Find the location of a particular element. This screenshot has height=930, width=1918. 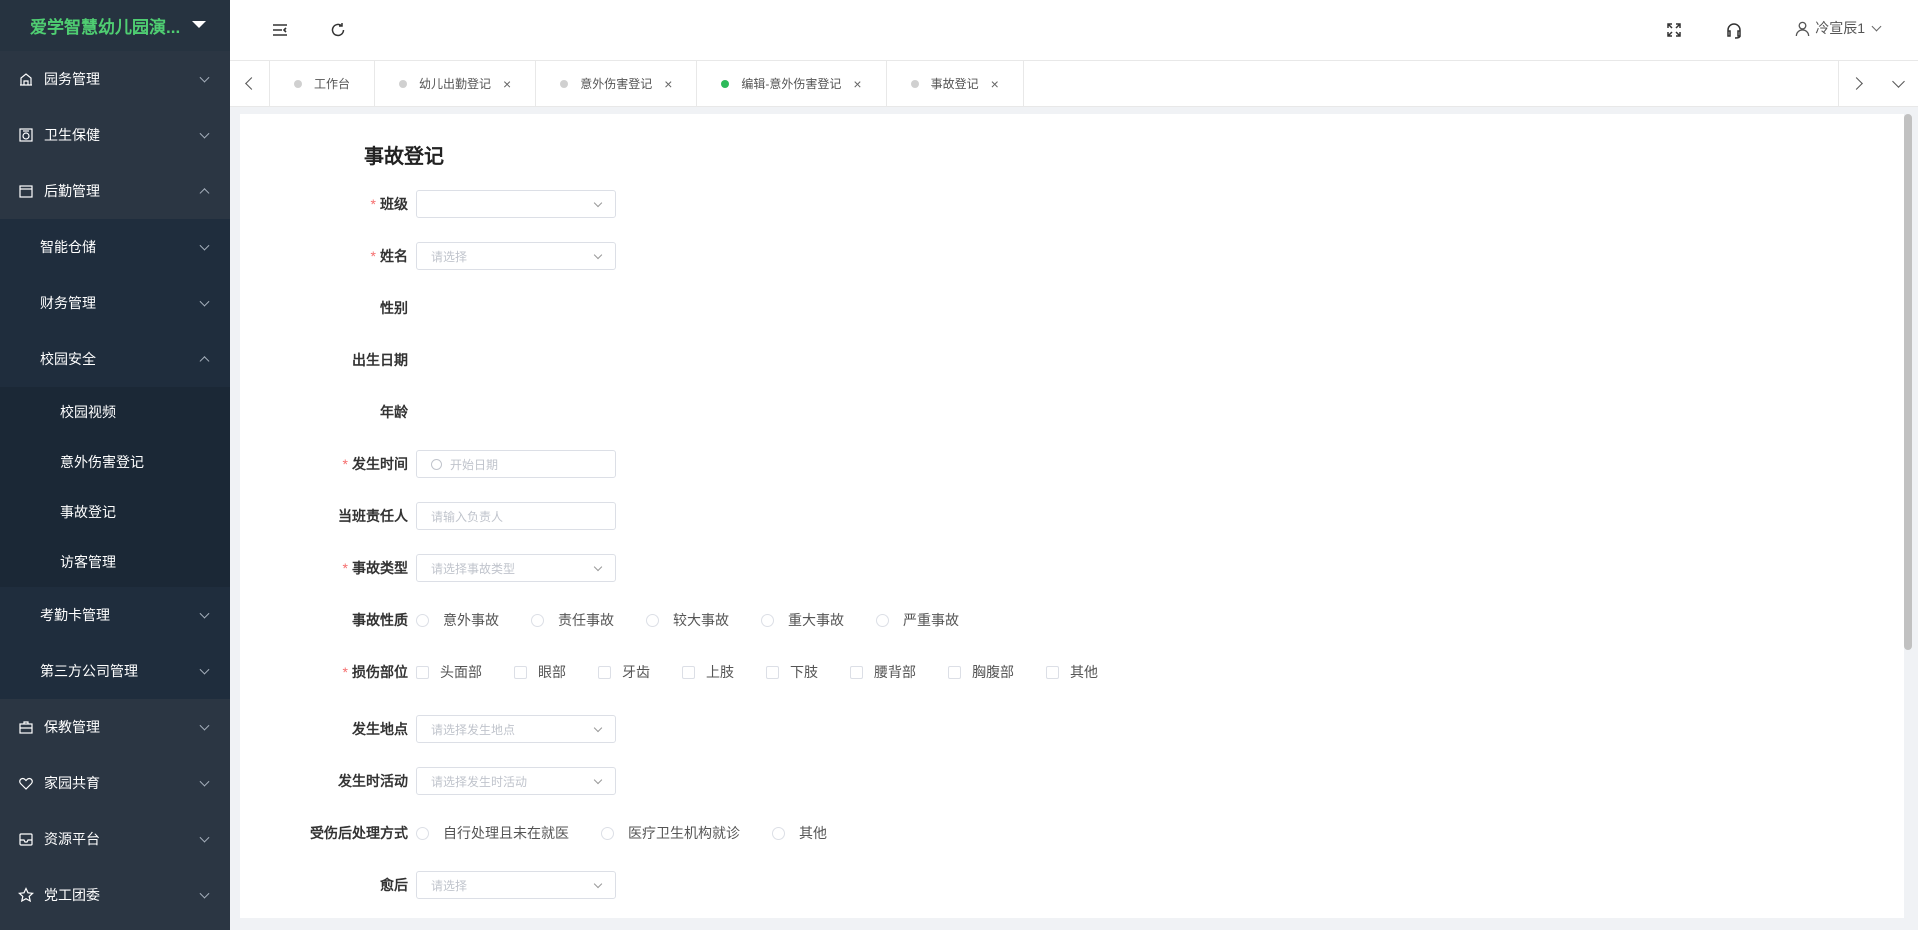

sidebar-item-home-school: 家园共育 is located at coordinates (115, 783).